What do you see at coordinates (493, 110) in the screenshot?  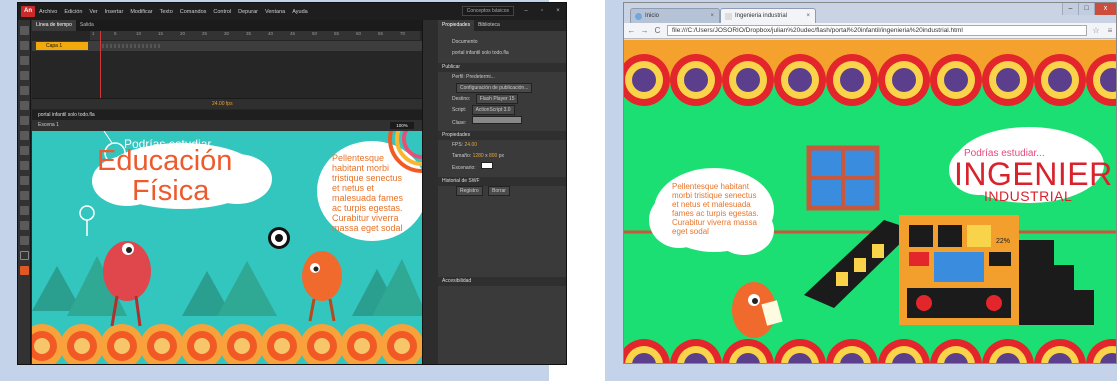 I see `script-select: ActionScript 3.0` at bounding box center [493, 110].